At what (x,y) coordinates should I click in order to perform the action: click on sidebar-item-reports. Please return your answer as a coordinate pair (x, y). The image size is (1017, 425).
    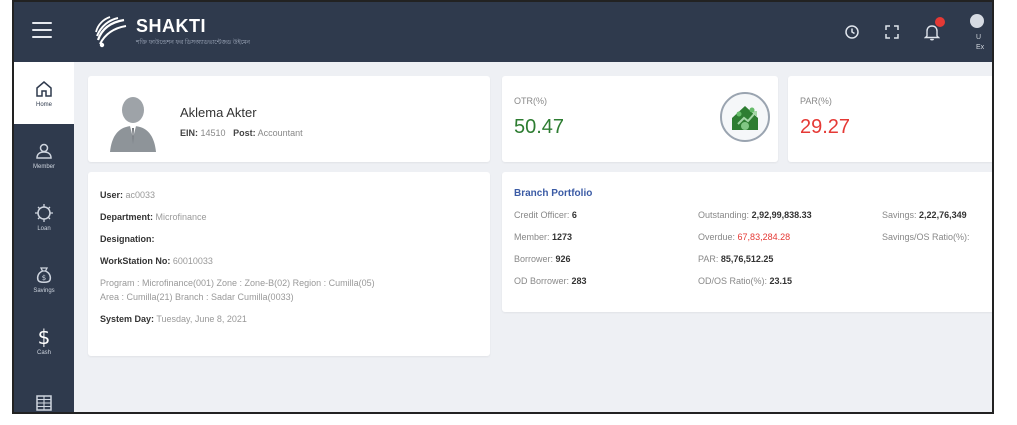
    Looking at the image, I should click on (44, 392).